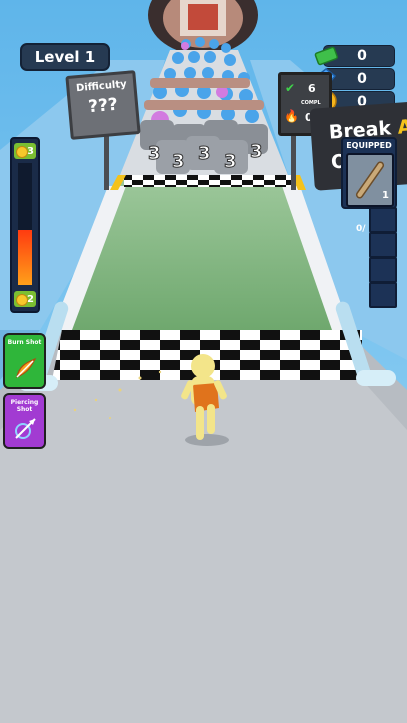  Describe the element at coordinates (361, 229) in the screenshot. I see `inventory-count: 0/` at that location.